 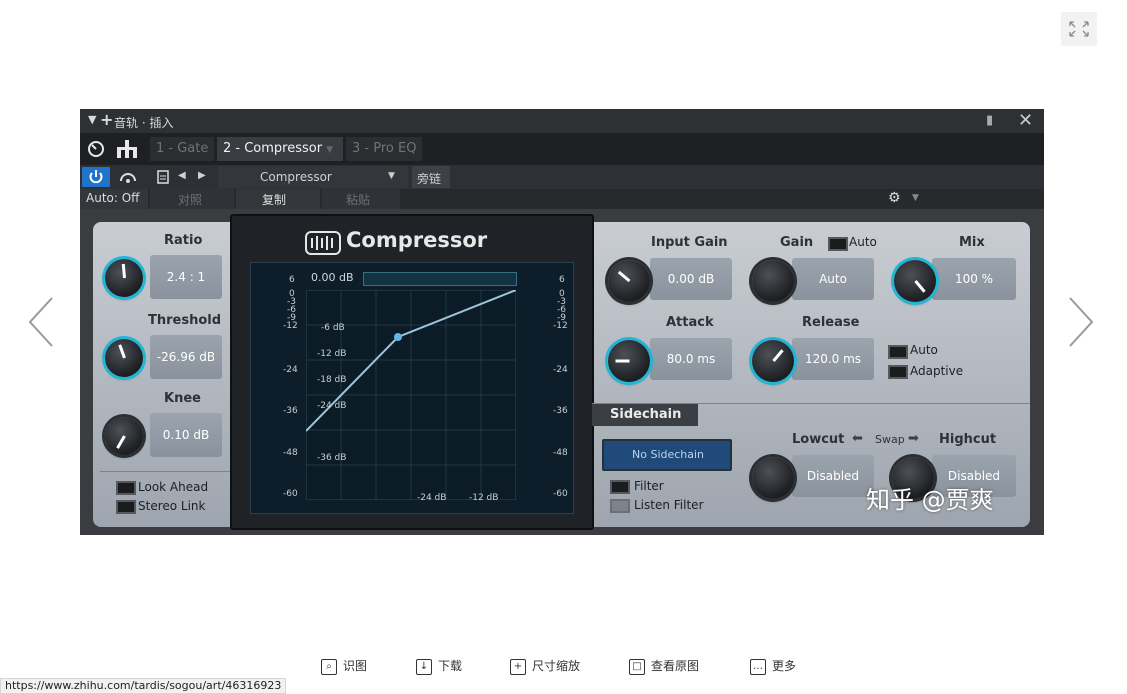 What do you see at coordinates (186, 277) in the screenshot?
I see `ratio-value: 2.4 : 1` at bounding box center [186, 277].